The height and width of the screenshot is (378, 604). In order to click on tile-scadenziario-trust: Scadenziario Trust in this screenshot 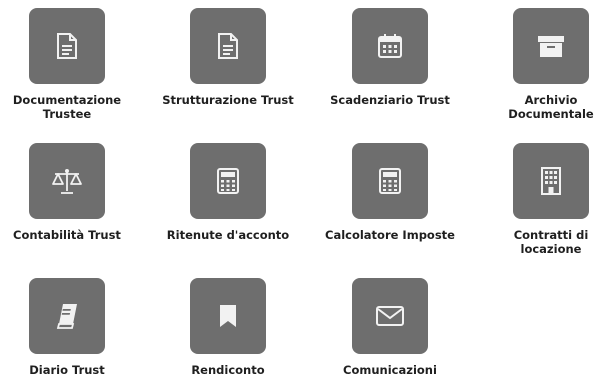, I will do `click(390, 57)`.